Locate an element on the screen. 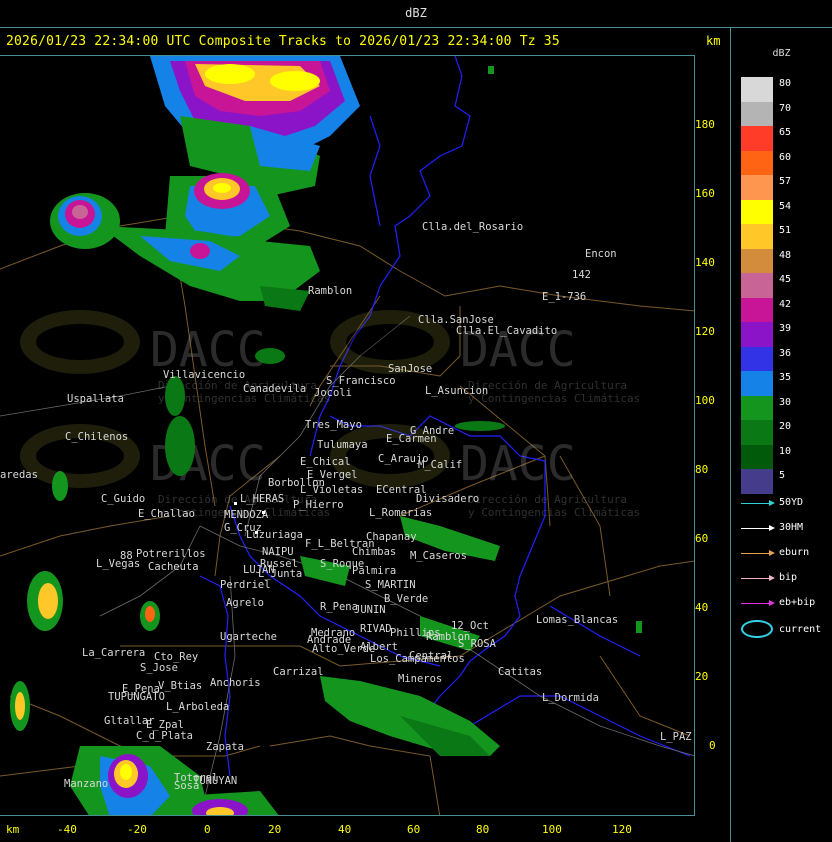  x-tick-label: 60 is located at coordinates (414, 829).